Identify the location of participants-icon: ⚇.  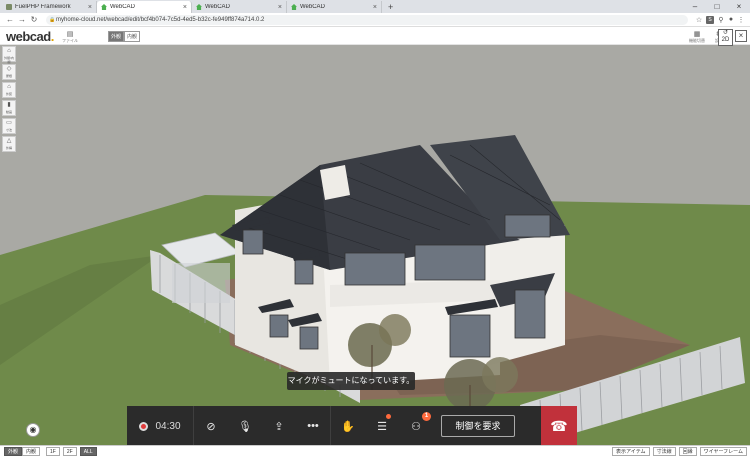
(416, 426).